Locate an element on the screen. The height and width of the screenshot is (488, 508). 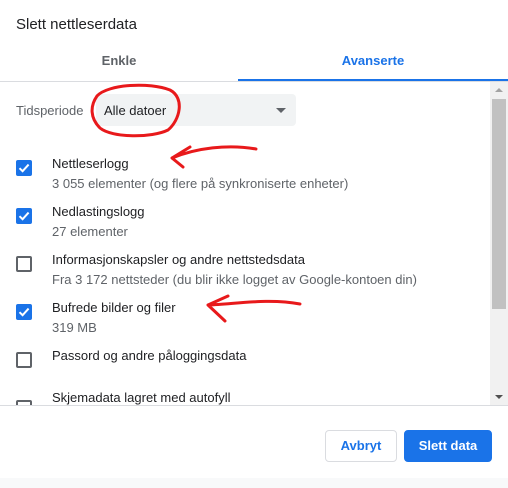
chevron-down-icon is located at coordinates (281, 110).